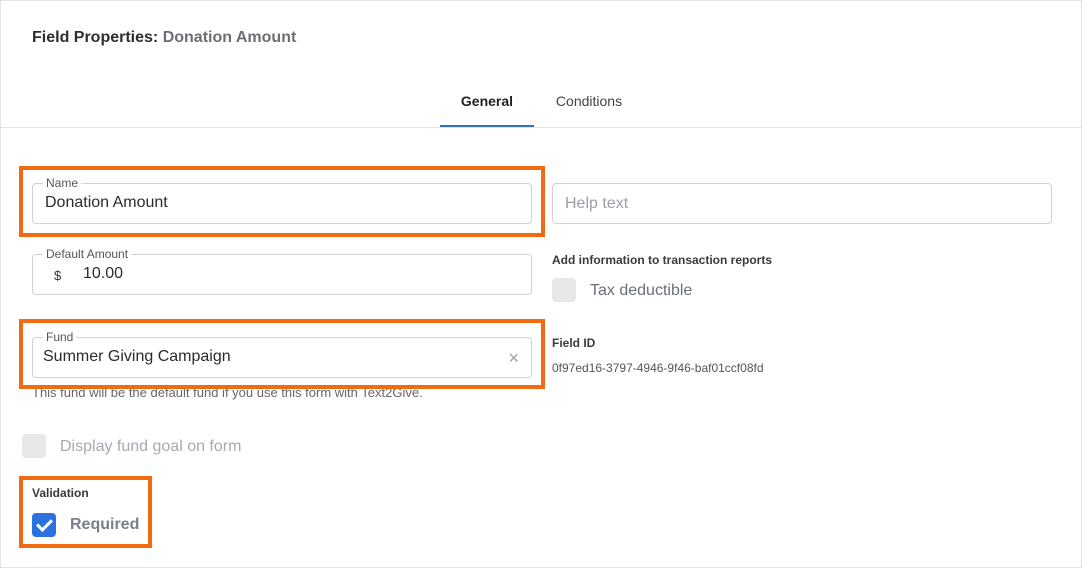 The image size is (1082, 568). I want to click on tab-conditions: Conditions, so click(589, 105).